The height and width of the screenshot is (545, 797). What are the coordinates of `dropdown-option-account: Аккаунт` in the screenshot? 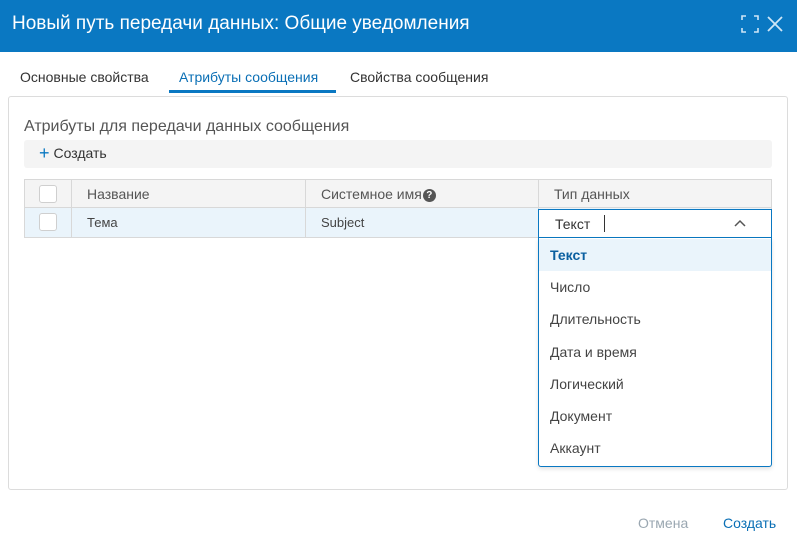 It's located at (655, 448).